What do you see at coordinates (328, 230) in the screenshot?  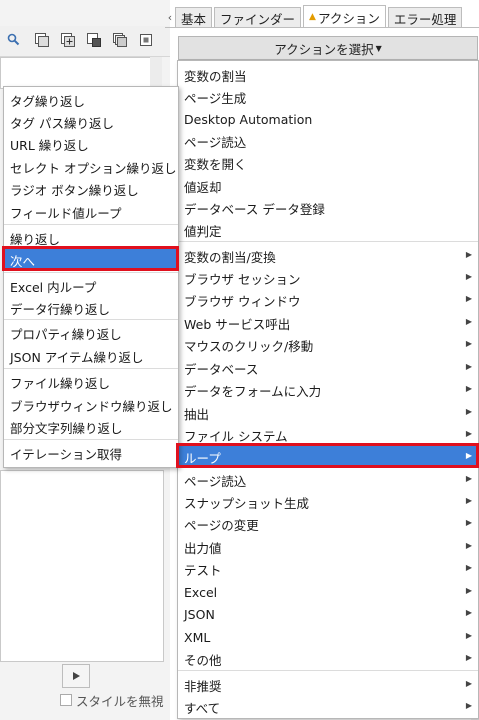 I see `action-menu-item: 値判定` at bounding box center [328, 230].